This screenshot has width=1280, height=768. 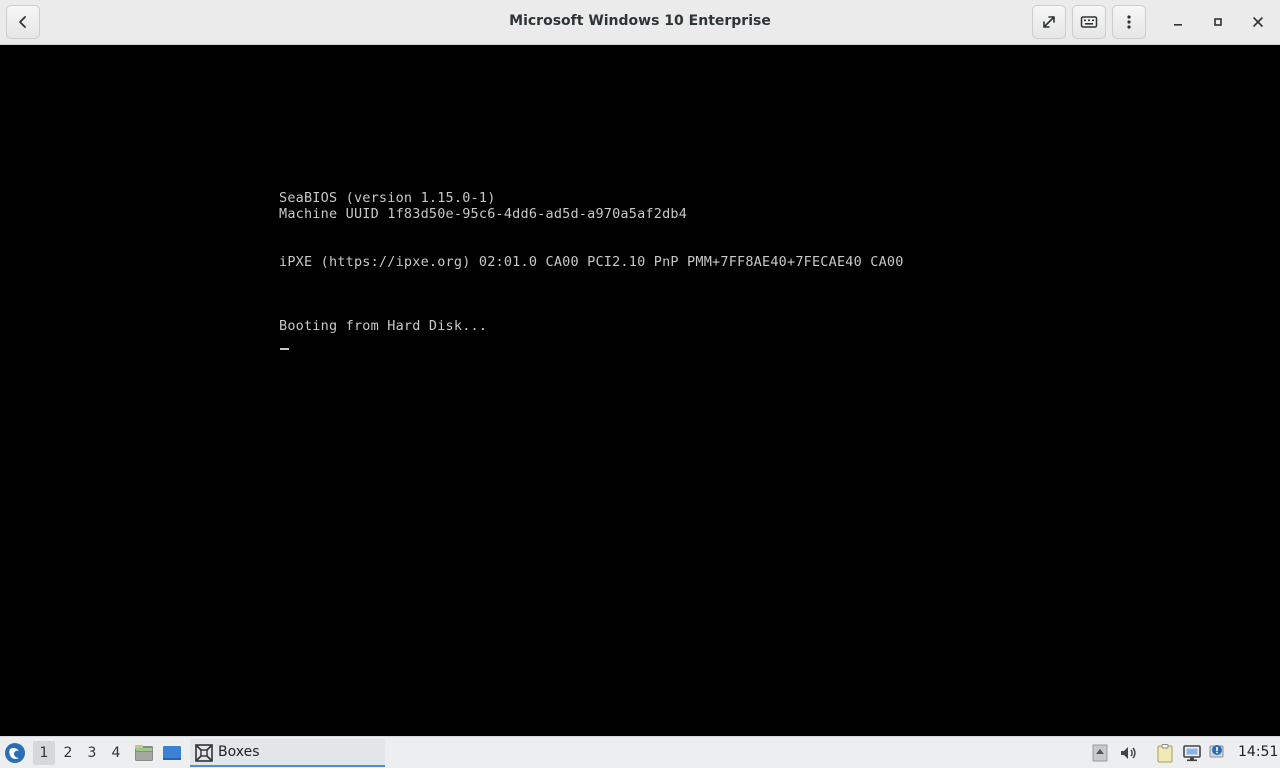 I want to click on back-button, so click(x=23, y=22).